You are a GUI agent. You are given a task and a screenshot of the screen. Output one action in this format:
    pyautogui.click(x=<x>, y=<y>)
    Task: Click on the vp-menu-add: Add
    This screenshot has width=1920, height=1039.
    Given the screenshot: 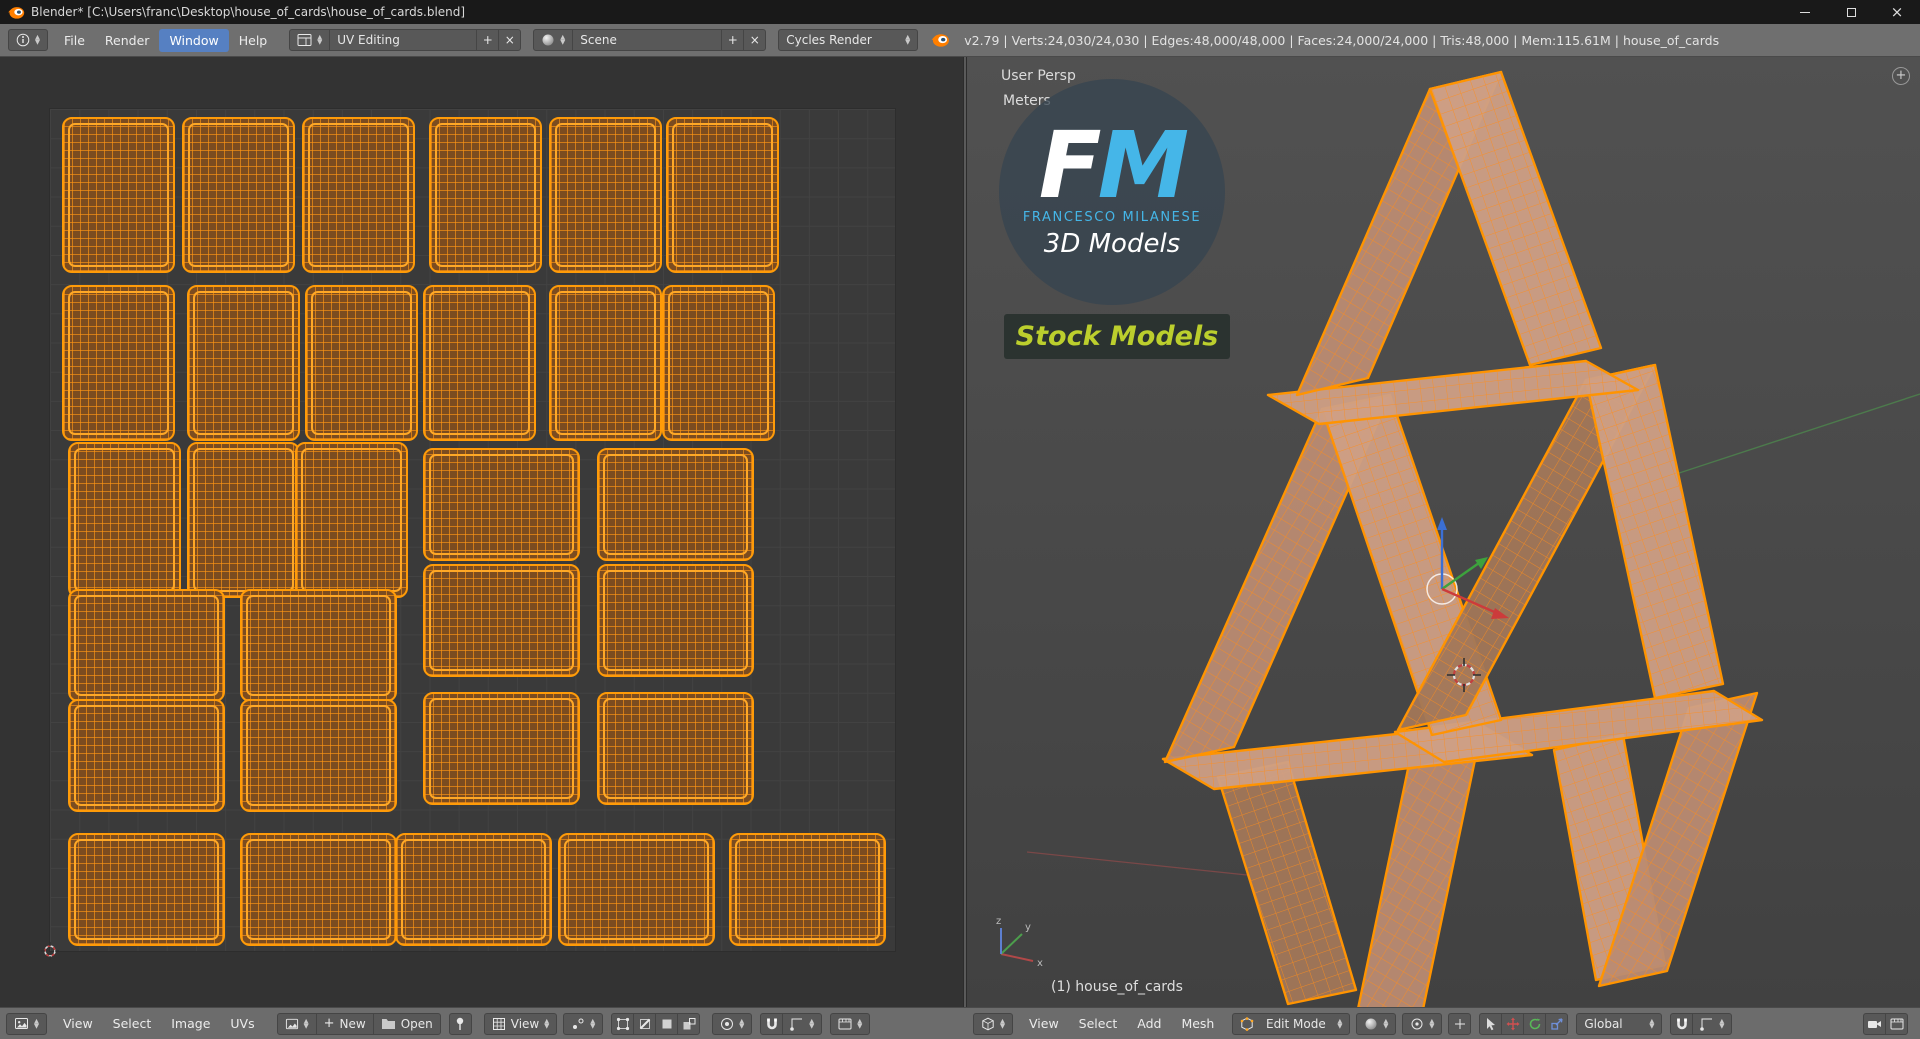 What is the action you would take?
    pyautogui.click(x=1149, y=1023)
    